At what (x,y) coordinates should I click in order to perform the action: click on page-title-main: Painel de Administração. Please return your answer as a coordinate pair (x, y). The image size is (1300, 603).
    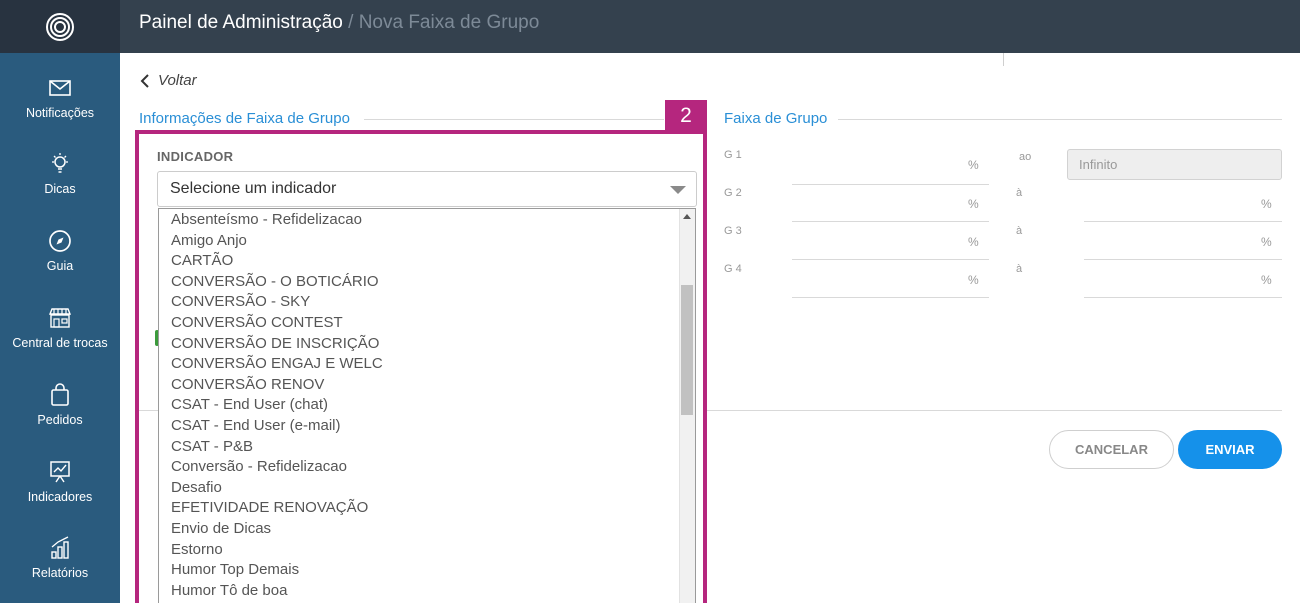
    Looking at the image, I should click on (241, 22).